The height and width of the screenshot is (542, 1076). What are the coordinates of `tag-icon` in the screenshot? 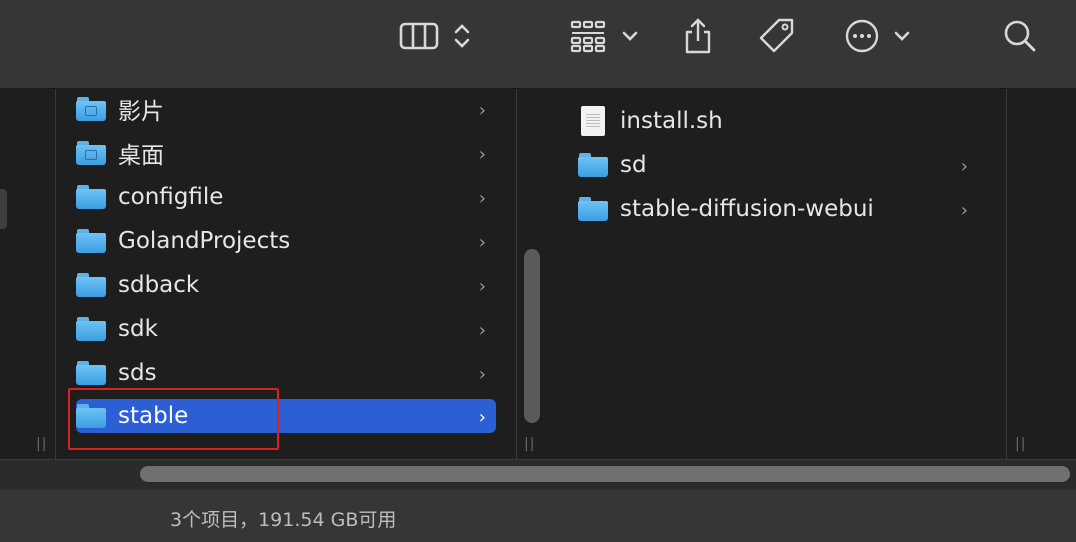 It's located at (777, 36).